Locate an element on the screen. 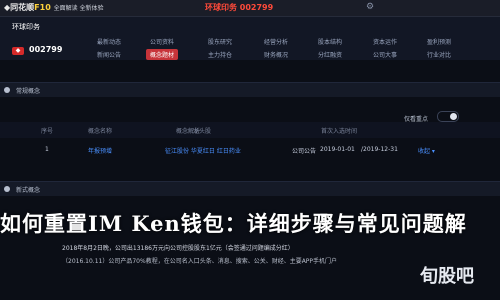 The image size is (500, 300). stock-code: 002799 is located at coordinates (46, 49).